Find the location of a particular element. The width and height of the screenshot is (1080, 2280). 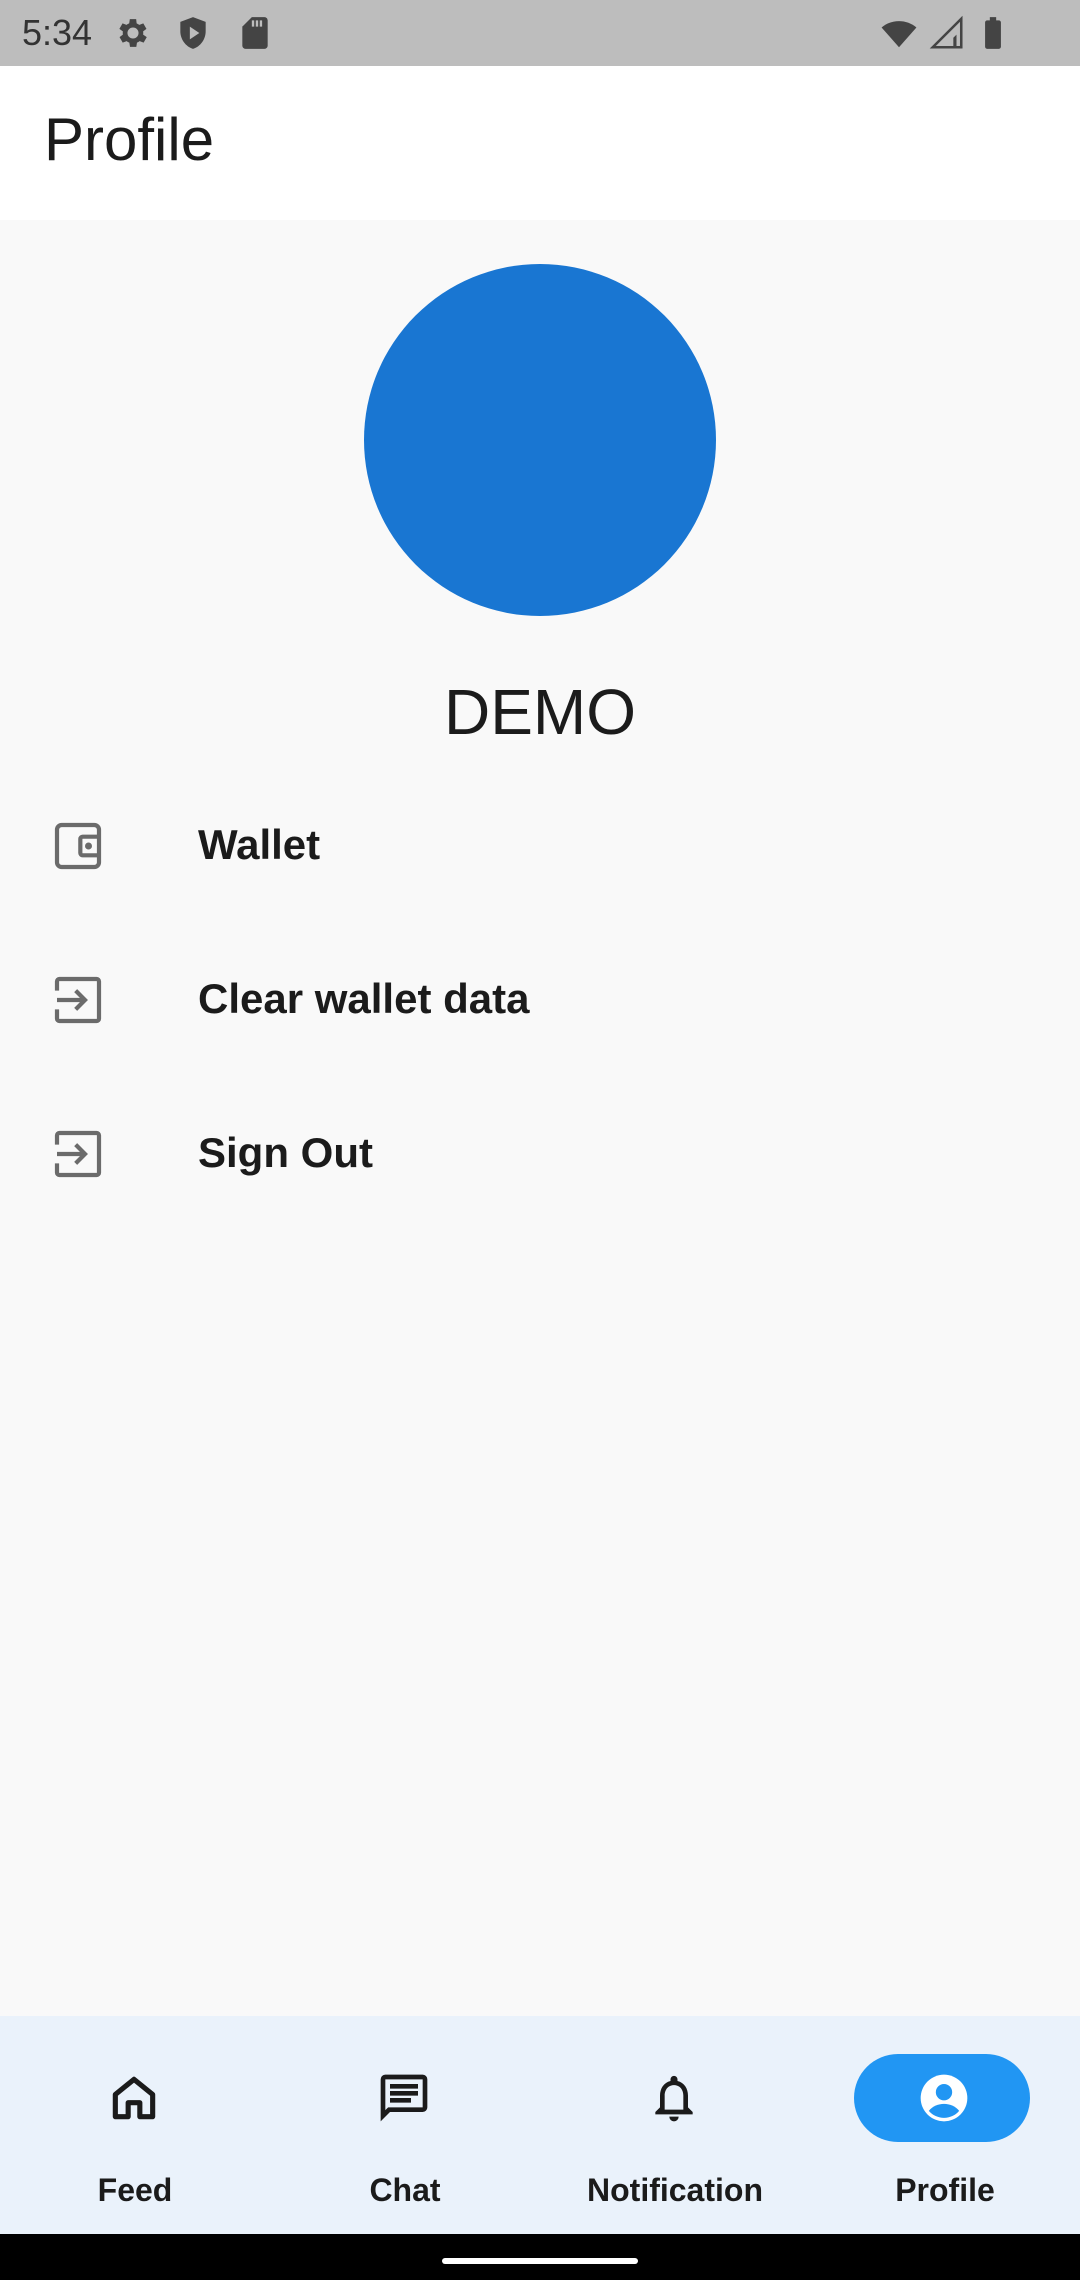

wifi-icon is located at coordinates (899, 34).